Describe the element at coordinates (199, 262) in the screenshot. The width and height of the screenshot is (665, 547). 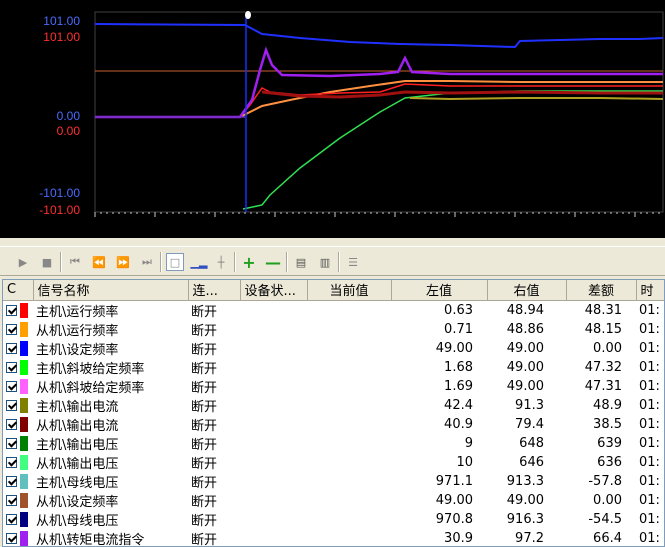
I see `bars-icon: ▁▂` at that location.